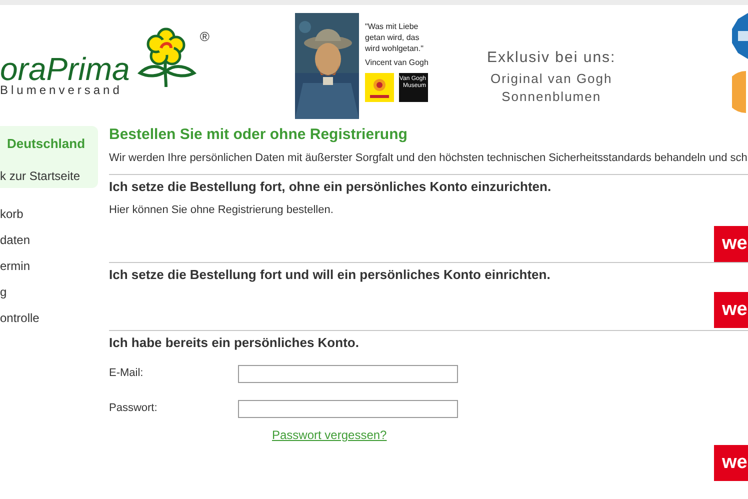 The height and width of the screenshot is (499, 748). I want to click on promo-text: Original van Gogh, so click(551, 79).